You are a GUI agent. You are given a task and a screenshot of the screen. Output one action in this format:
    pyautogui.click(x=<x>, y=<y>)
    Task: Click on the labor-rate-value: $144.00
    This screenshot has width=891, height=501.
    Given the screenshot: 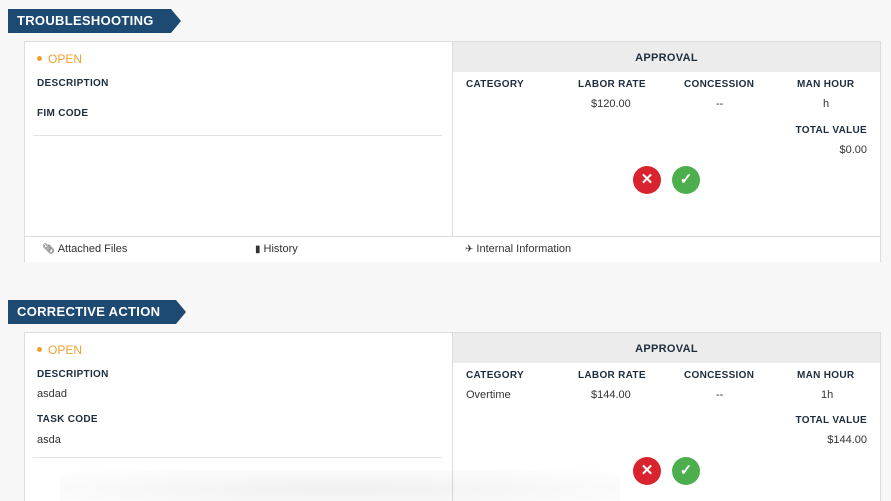 What is the action you would take?
    pyautogui.click(x=611, y=395)
    